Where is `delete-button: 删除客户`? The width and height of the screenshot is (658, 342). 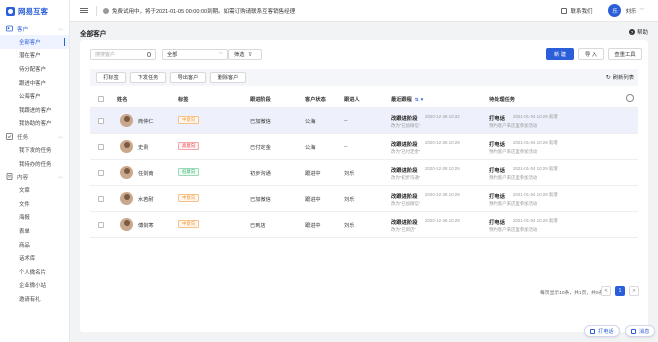
delete-button: 删除客户 is located at coordinates (228, 77).